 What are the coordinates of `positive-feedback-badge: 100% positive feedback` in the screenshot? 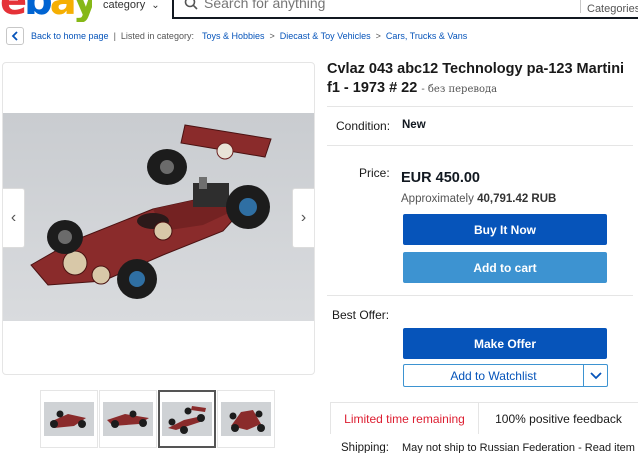 It's located at (558, 418).